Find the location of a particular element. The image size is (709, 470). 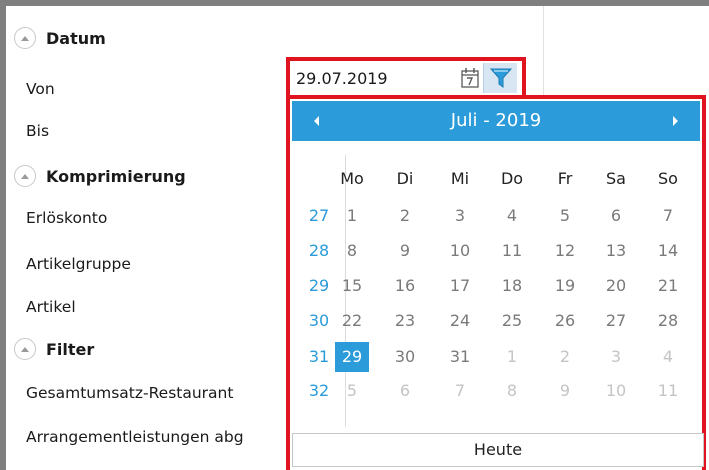

calendar-day: 20 is located at coordinates (616, 286).